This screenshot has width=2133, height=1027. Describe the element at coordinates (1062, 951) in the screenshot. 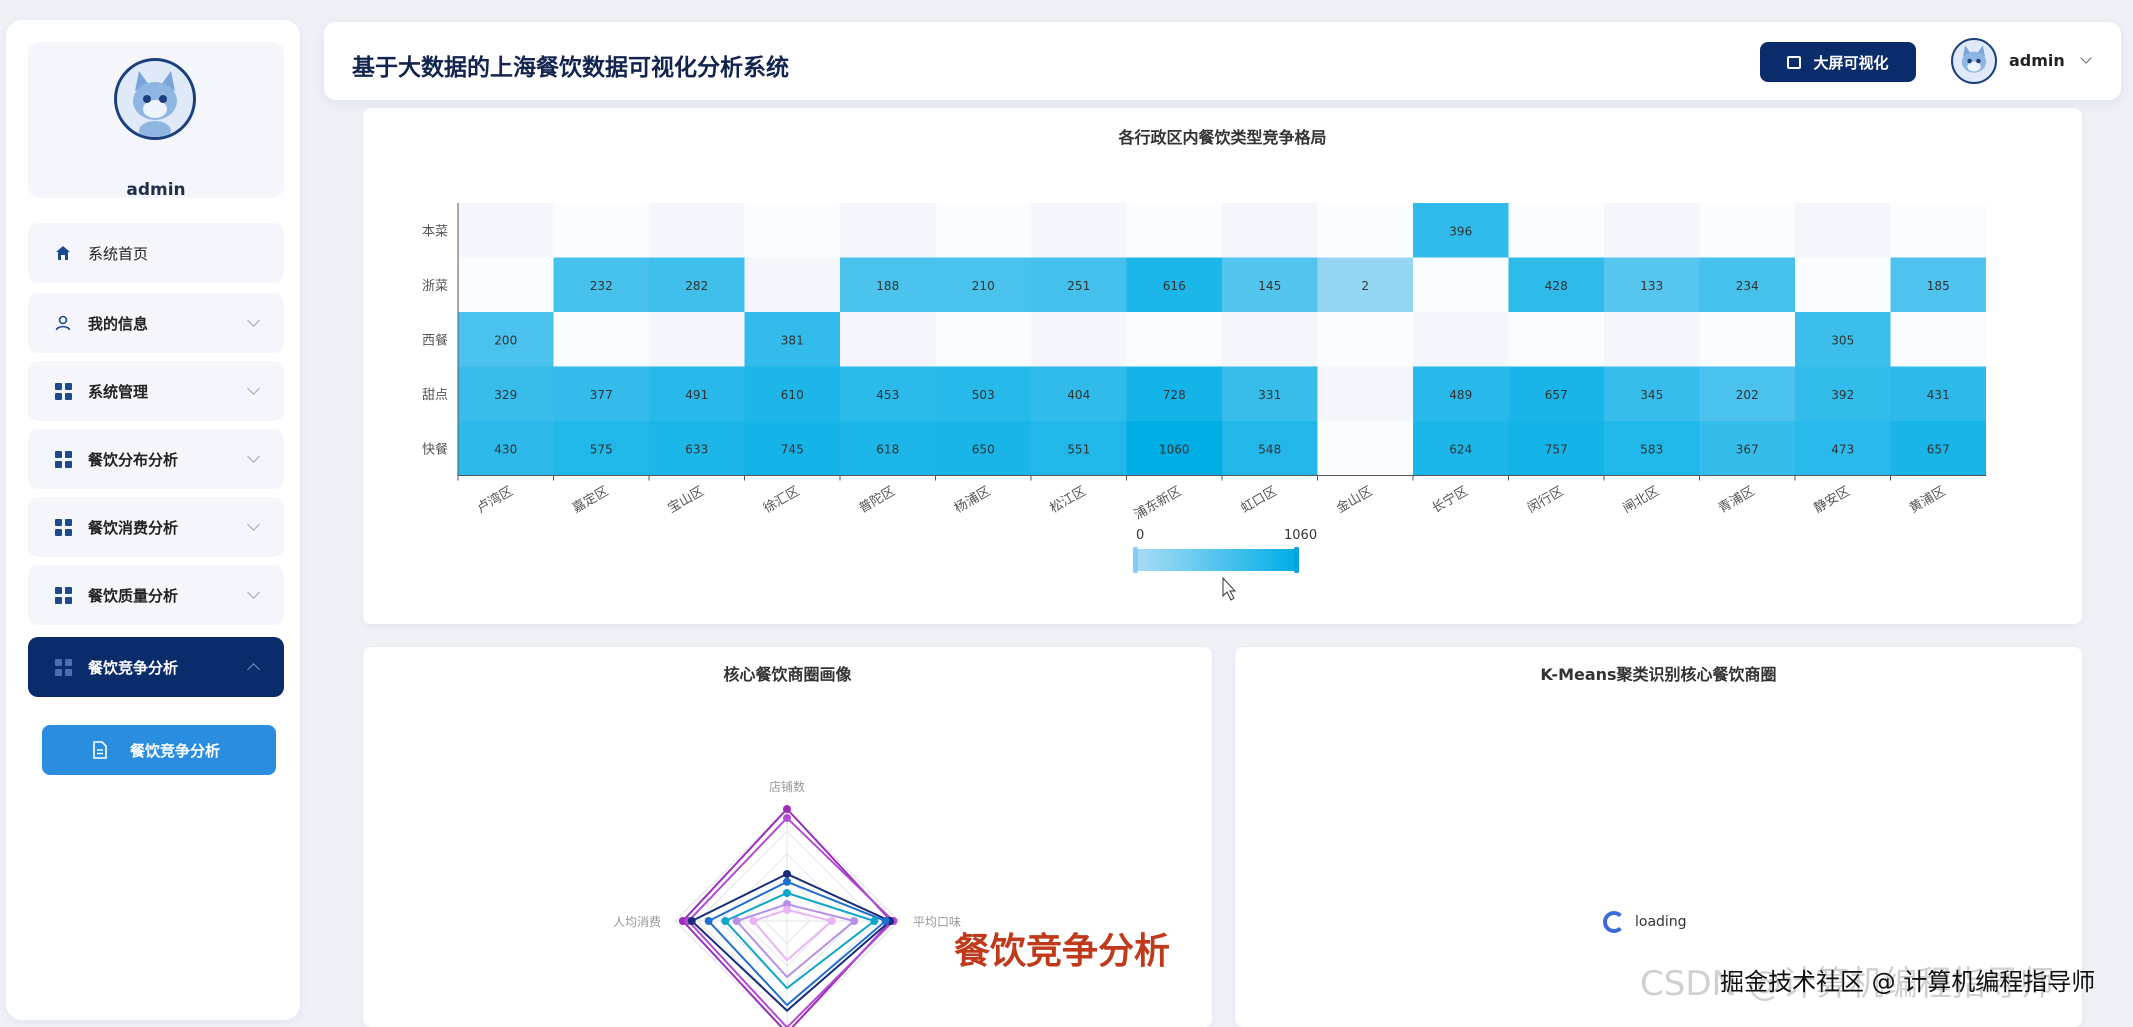

I see `caption-overlay: 餐饮竞争分析` at that location.